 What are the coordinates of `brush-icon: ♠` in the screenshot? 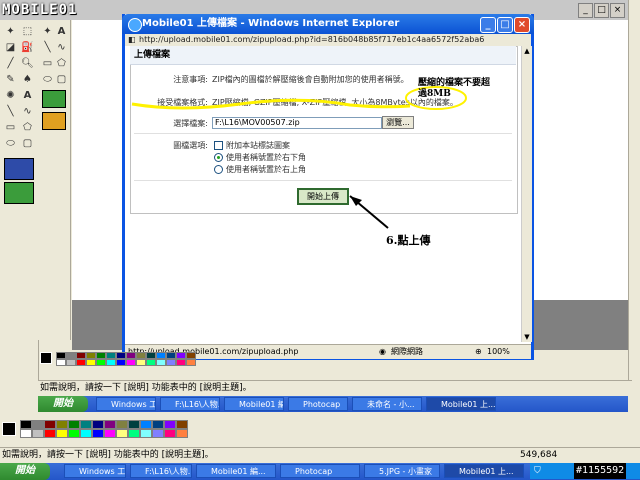 It's located at (27, 79).